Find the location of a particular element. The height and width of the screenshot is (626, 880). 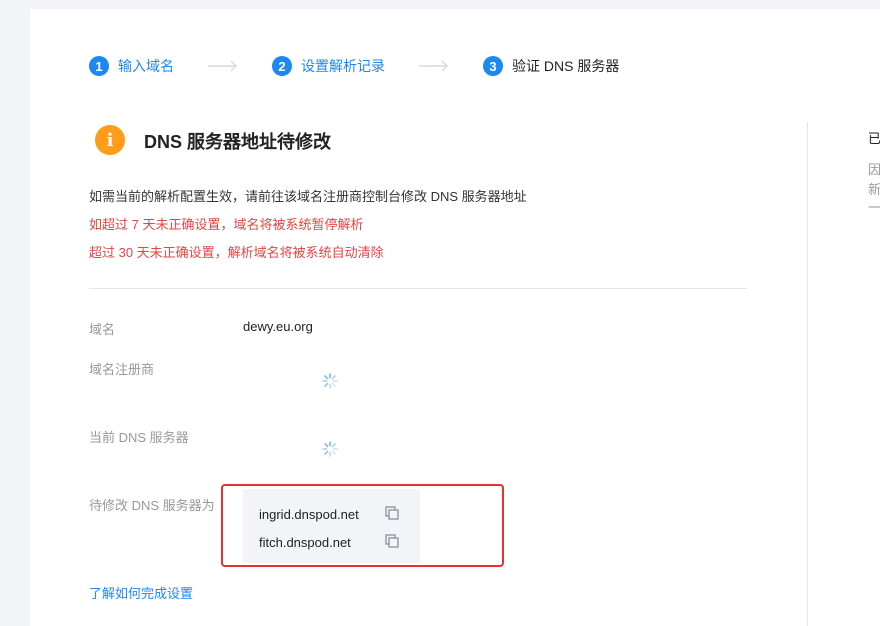

step-2: 2 设置解析记录 is located at coordinates (328, 66).